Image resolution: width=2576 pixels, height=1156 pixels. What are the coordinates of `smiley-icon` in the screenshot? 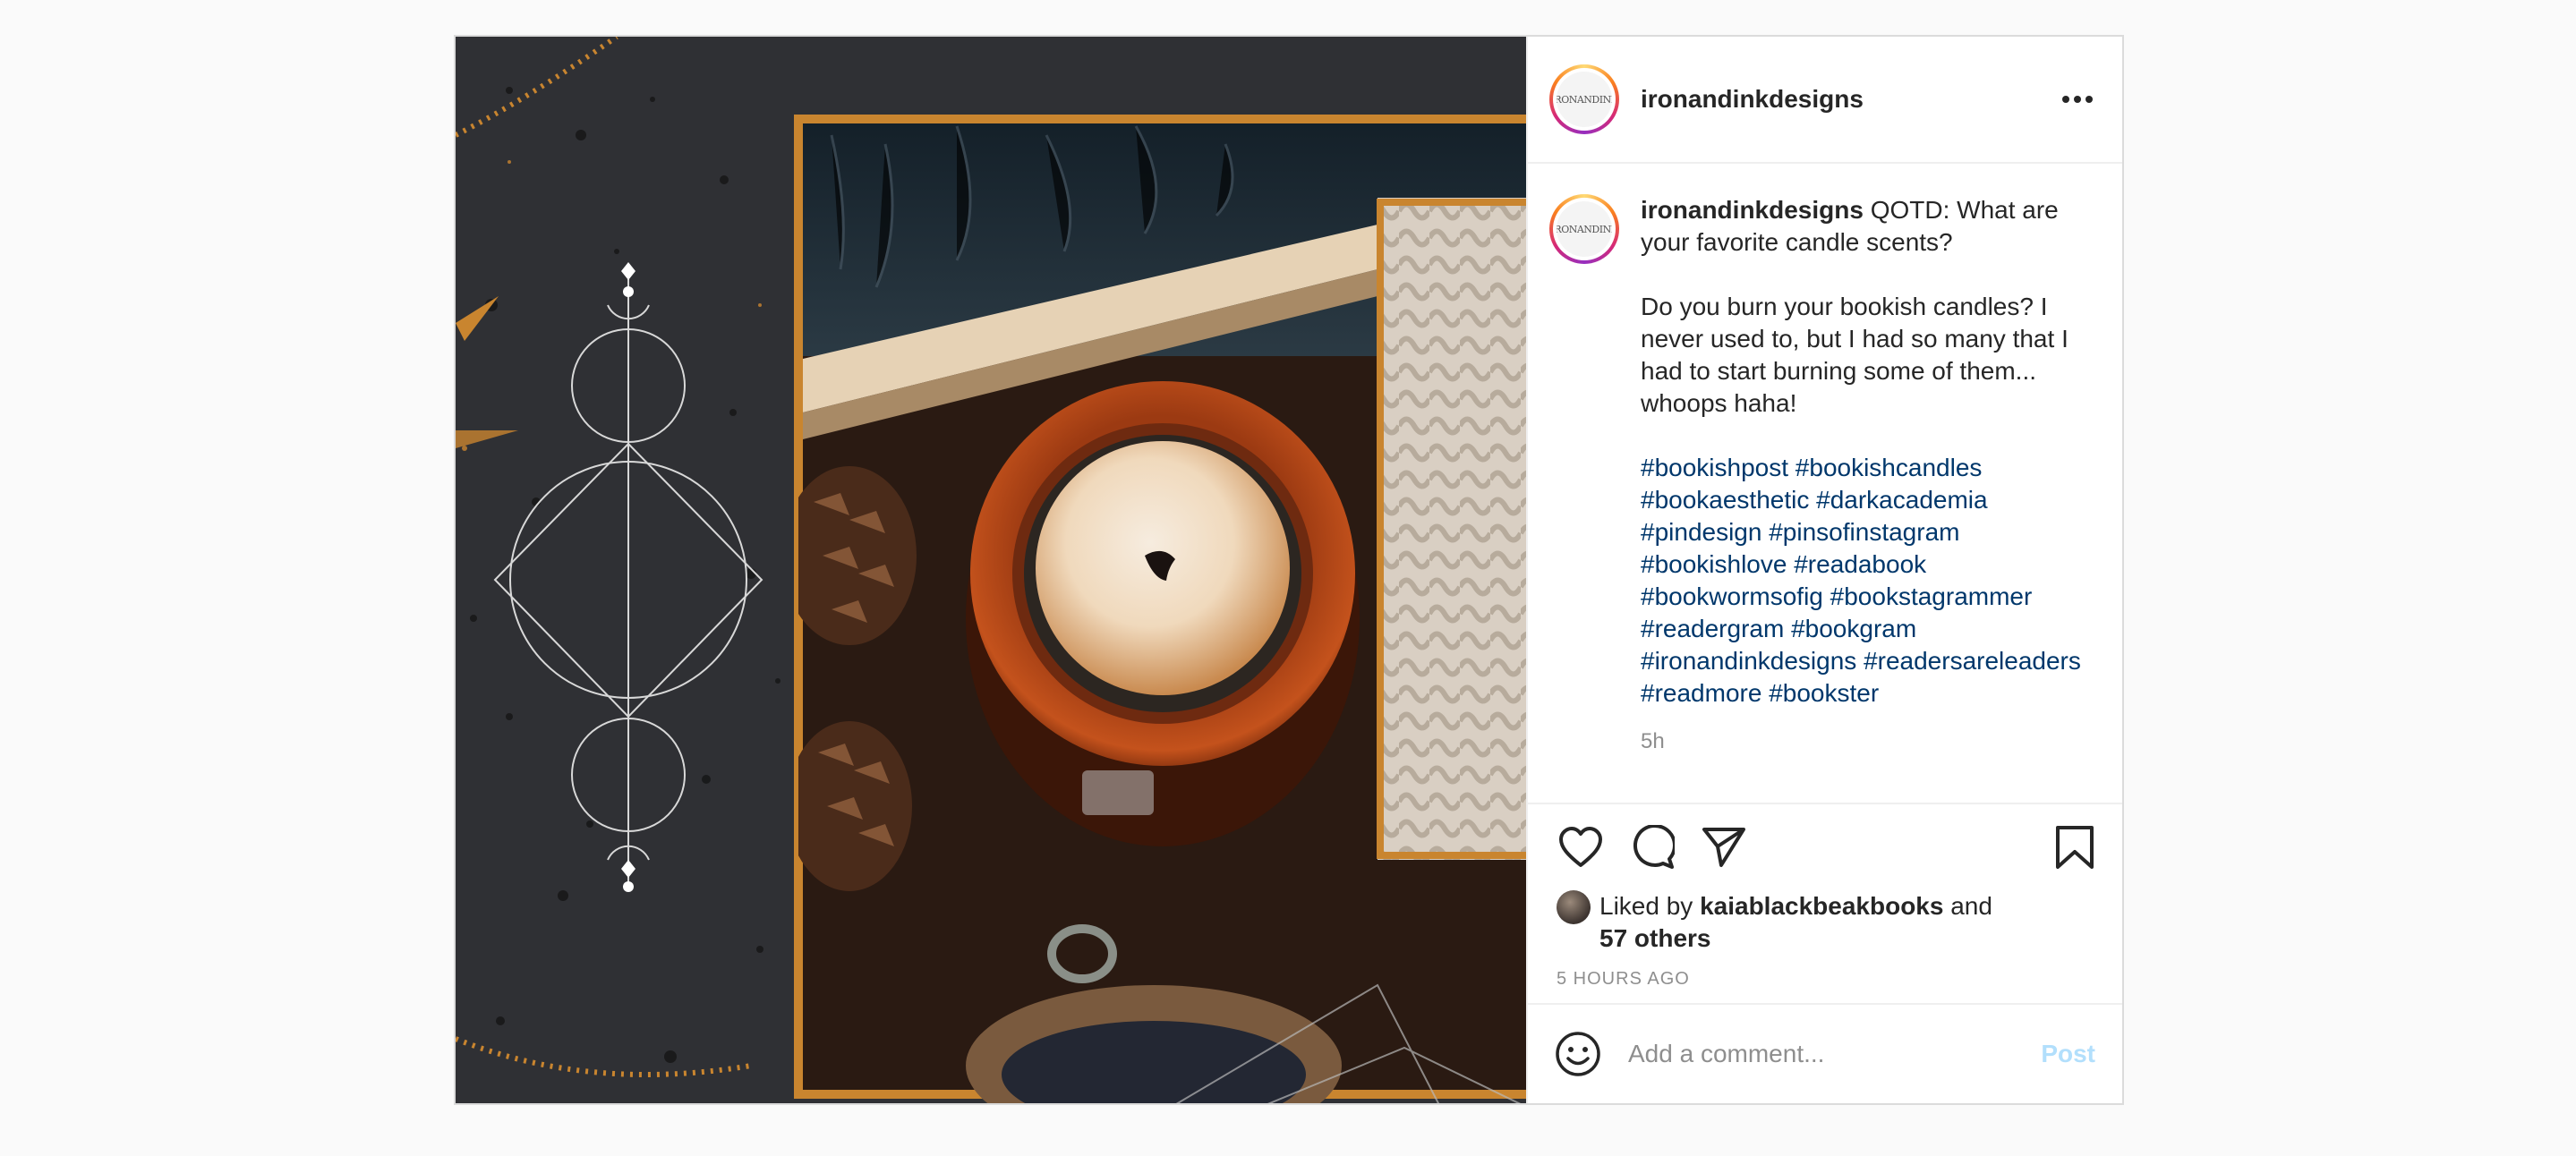 It's located at (1578, 1054).